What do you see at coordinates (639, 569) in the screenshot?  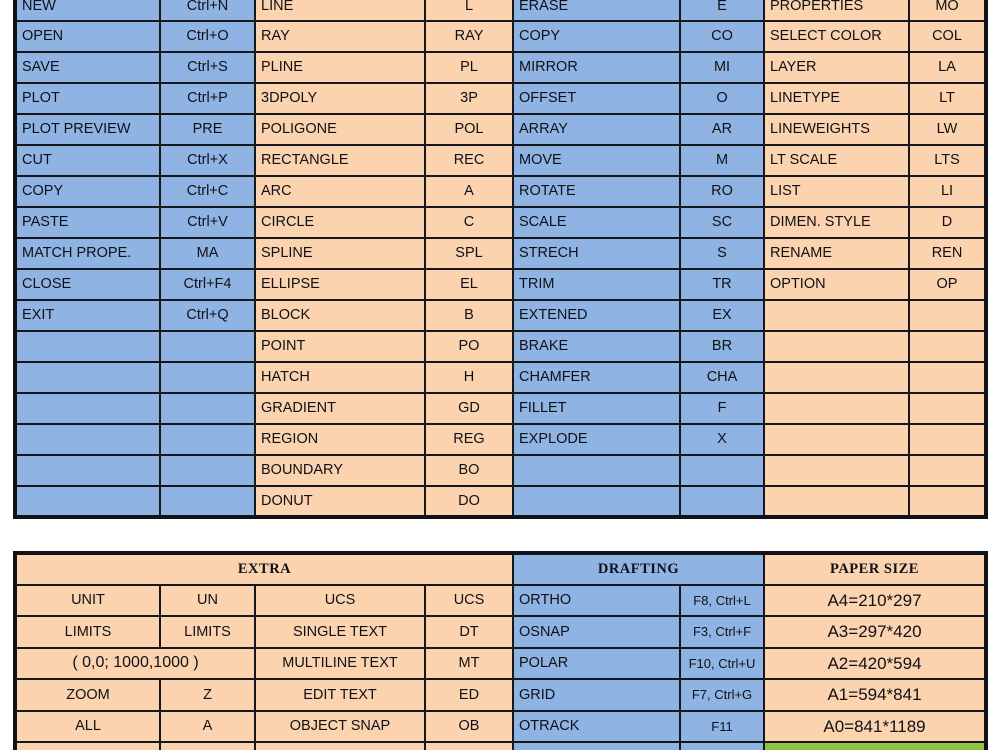 I see `header-drafting: DRAFTING` at bounding box center [639, 569].